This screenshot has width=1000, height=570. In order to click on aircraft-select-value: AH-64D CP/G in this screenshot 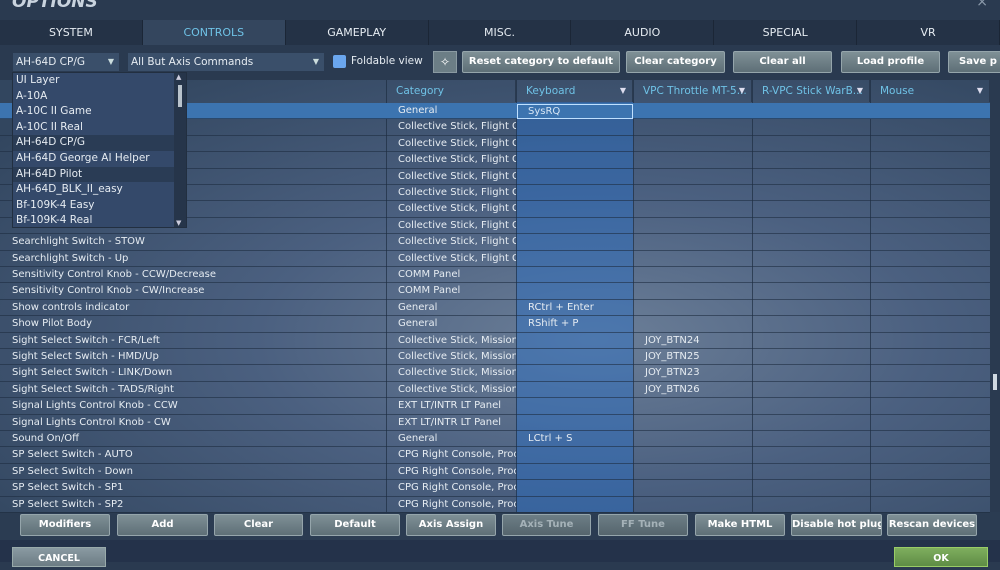, I will do `click(50, 62)`.